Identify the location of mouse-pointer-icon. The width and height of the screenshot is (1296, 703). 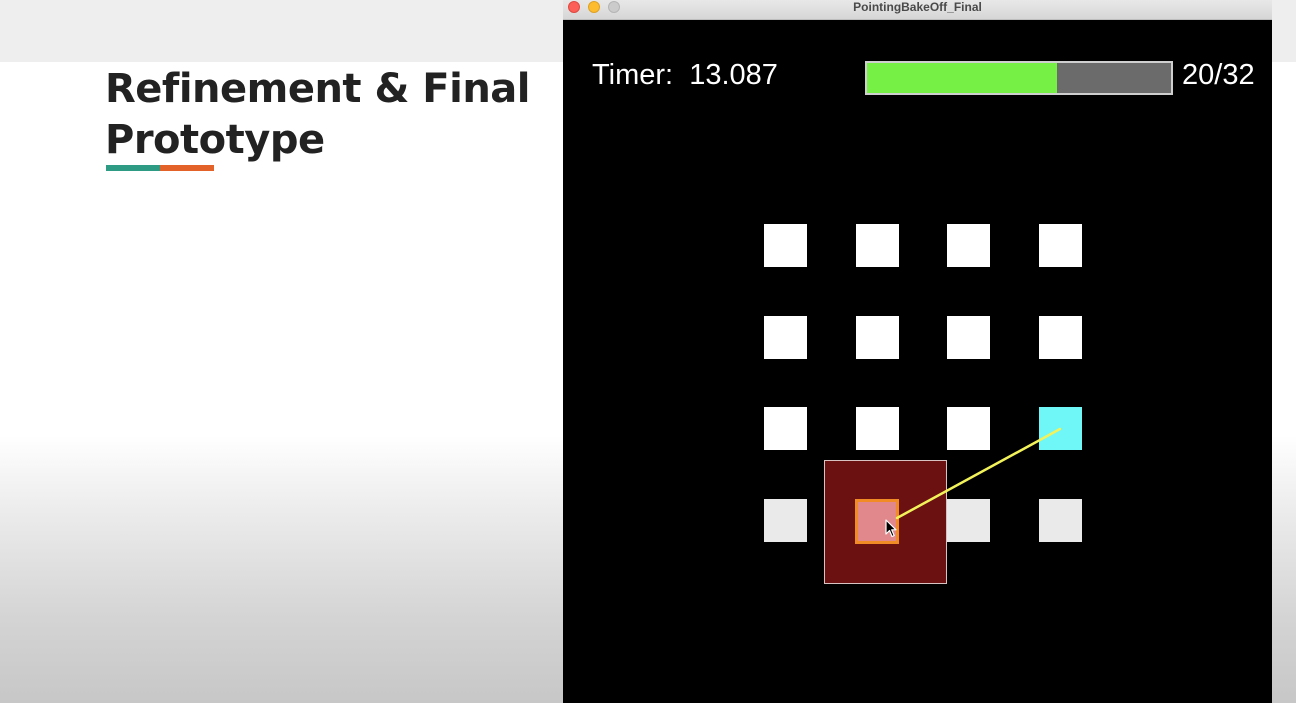
(891, 528).